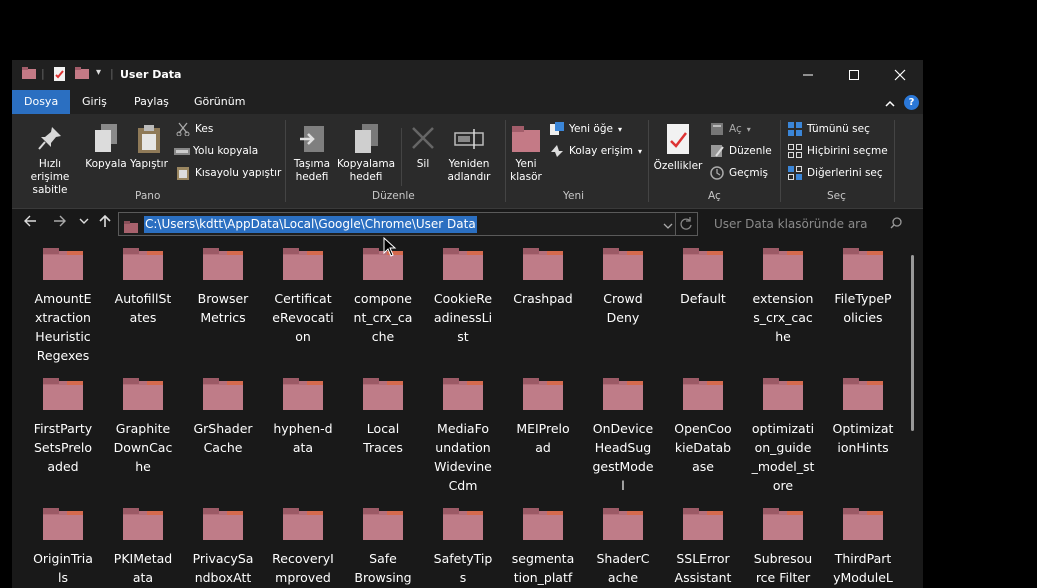 This screenshot has width=1037, height=588. What do you see at coordinates (383, 297) in the screenshot?
I see `folder-item: compone nt_crx_ca che` at bounding box center [383, 297].